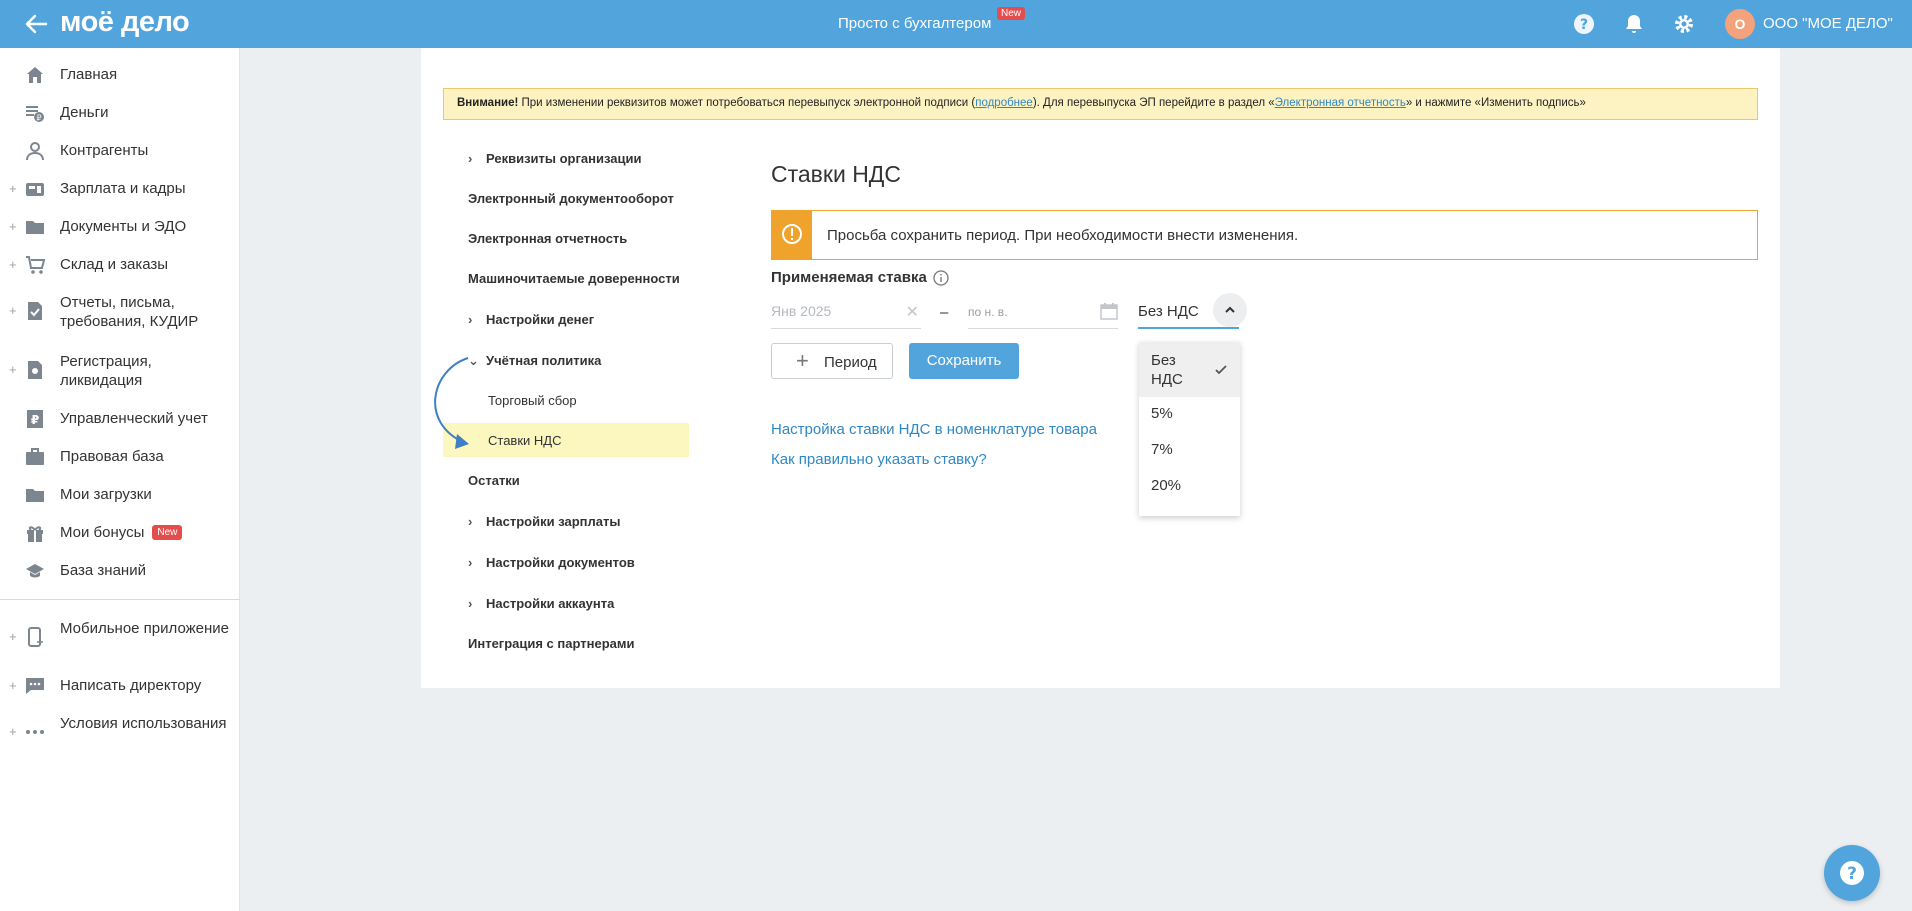 This screenshot has width=1912, height=911. Describe the element at coordinates (574, 278) in the screenshot. I see `menu-poa: Машиночитаемые доверенности` at that location.